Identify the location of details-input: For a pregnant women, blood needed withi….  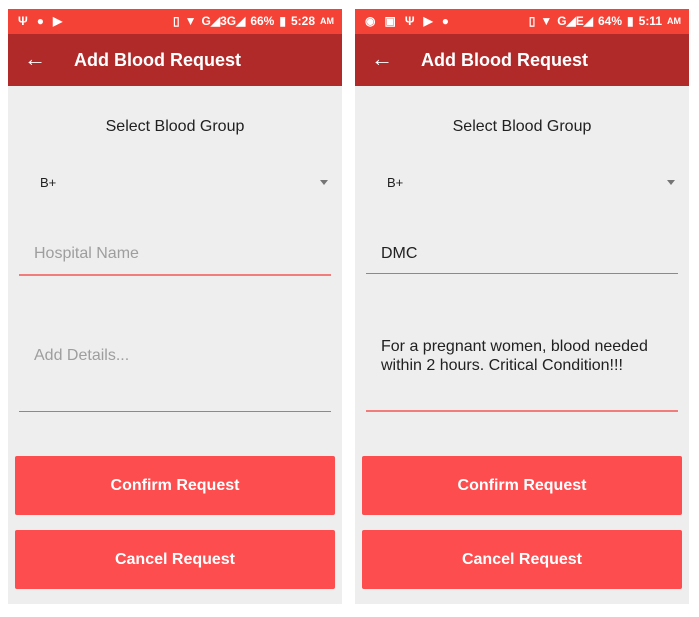
(522, 373).